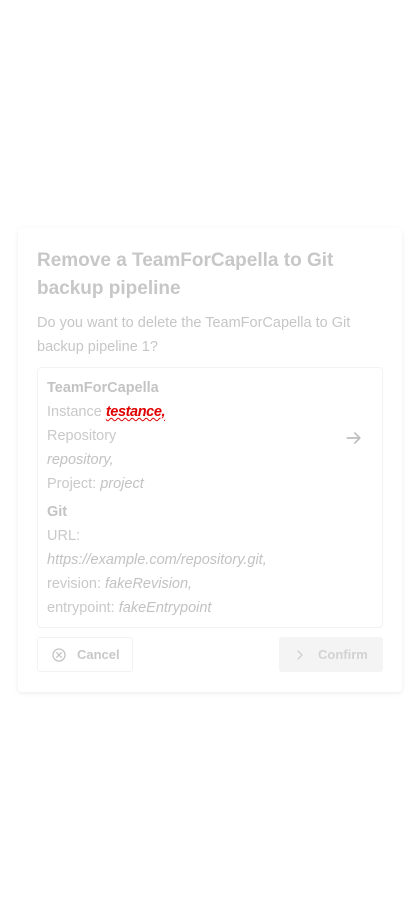  I want to click on confirm-button-label: Confirm, so click(343, 654).